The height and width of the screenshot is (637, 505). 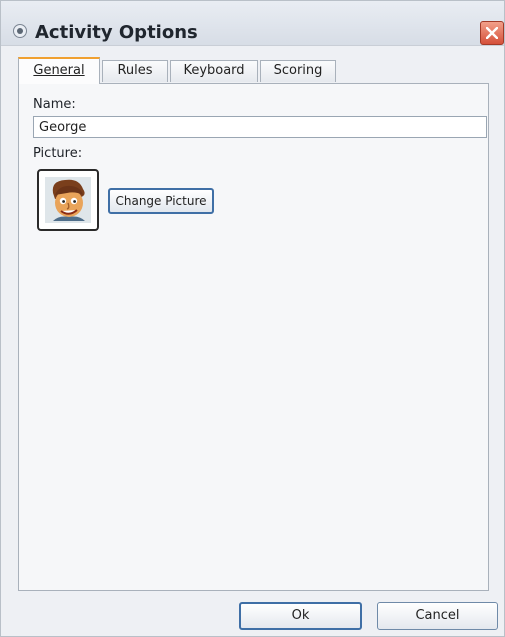 I want to click on tab-strip: General Rules Keyboard Scoring, so click(x=253, y=70).